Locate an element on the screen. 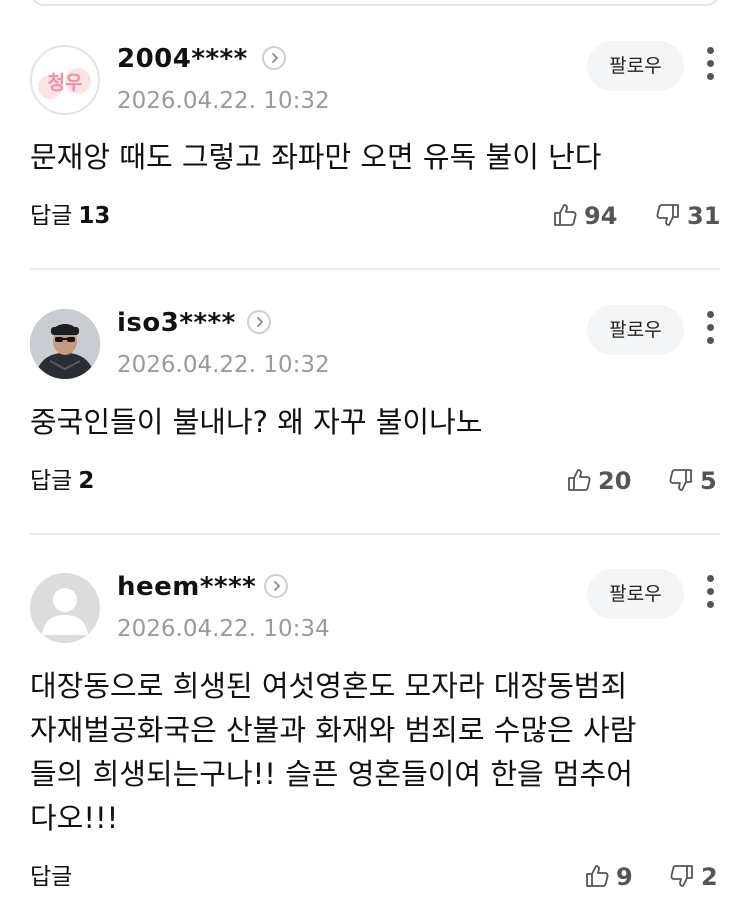  like-button: 9 is located at coordinates (608, 877).